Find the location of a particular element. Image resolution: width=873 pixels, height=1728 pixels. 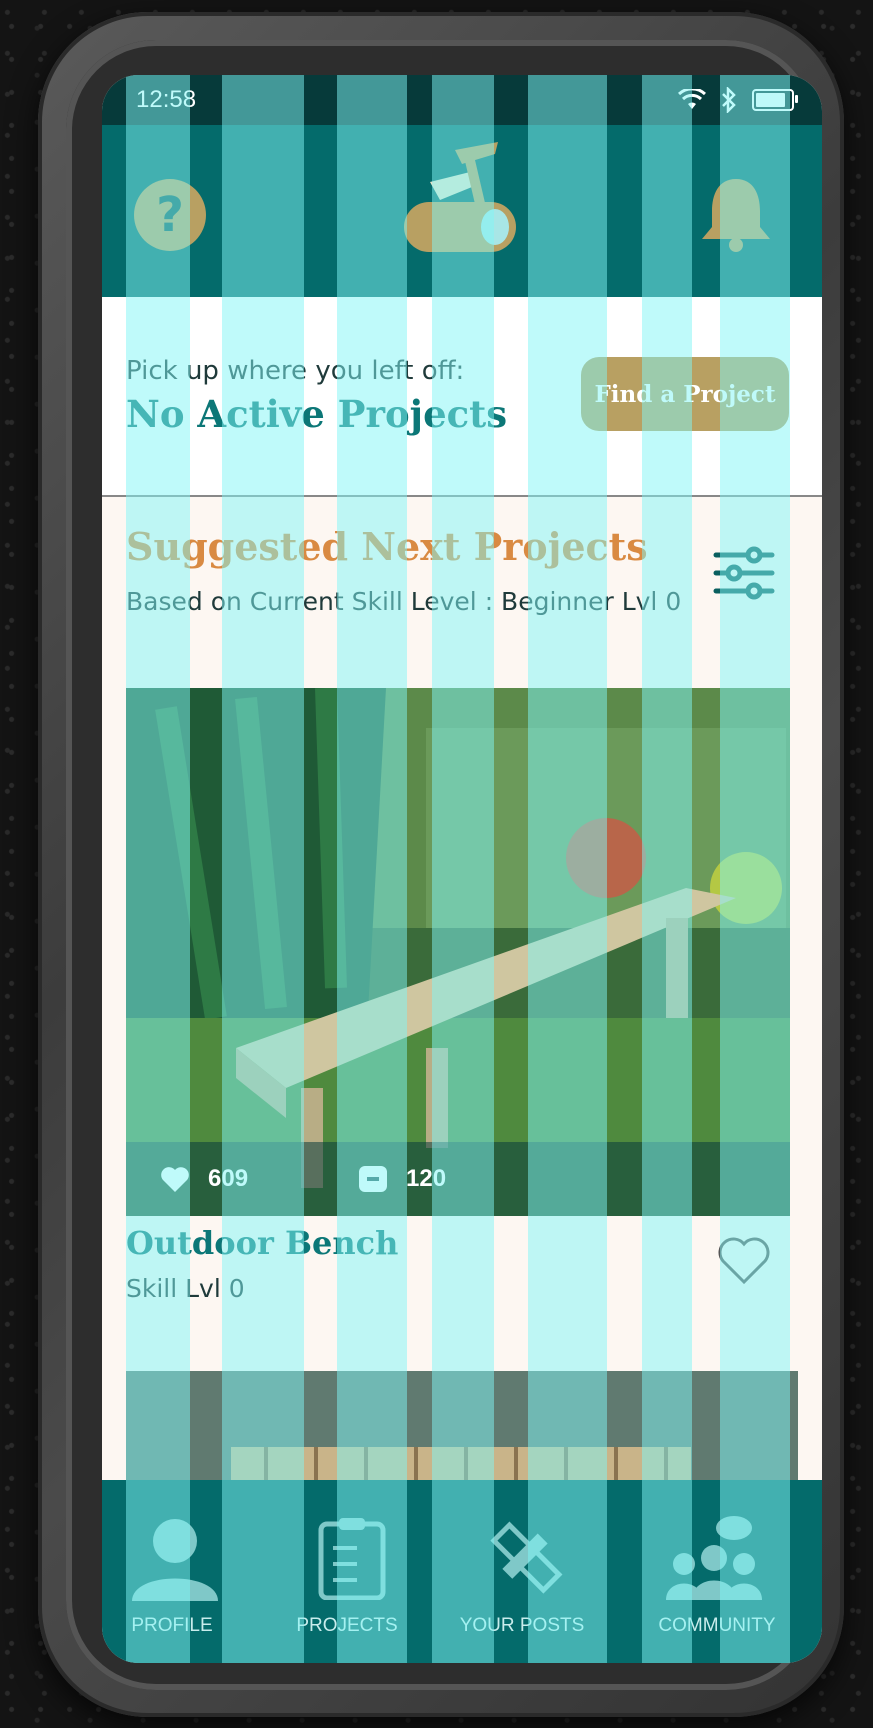

nav-profile: PROFILE is located at coordinates (172, 1565).